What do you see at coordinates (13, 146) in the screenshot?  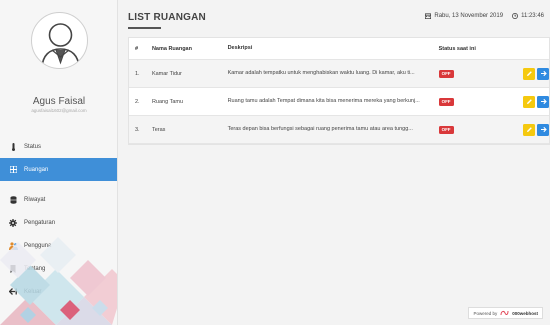 I see `thermometer-icon` at bounding box center [13, 146].